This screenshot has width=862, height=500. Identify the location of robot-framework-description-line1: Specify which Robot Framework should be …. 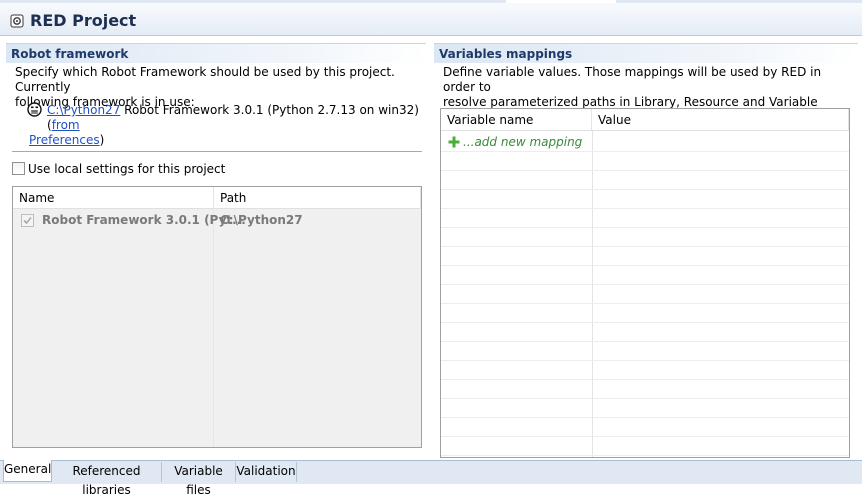
(205, 79).